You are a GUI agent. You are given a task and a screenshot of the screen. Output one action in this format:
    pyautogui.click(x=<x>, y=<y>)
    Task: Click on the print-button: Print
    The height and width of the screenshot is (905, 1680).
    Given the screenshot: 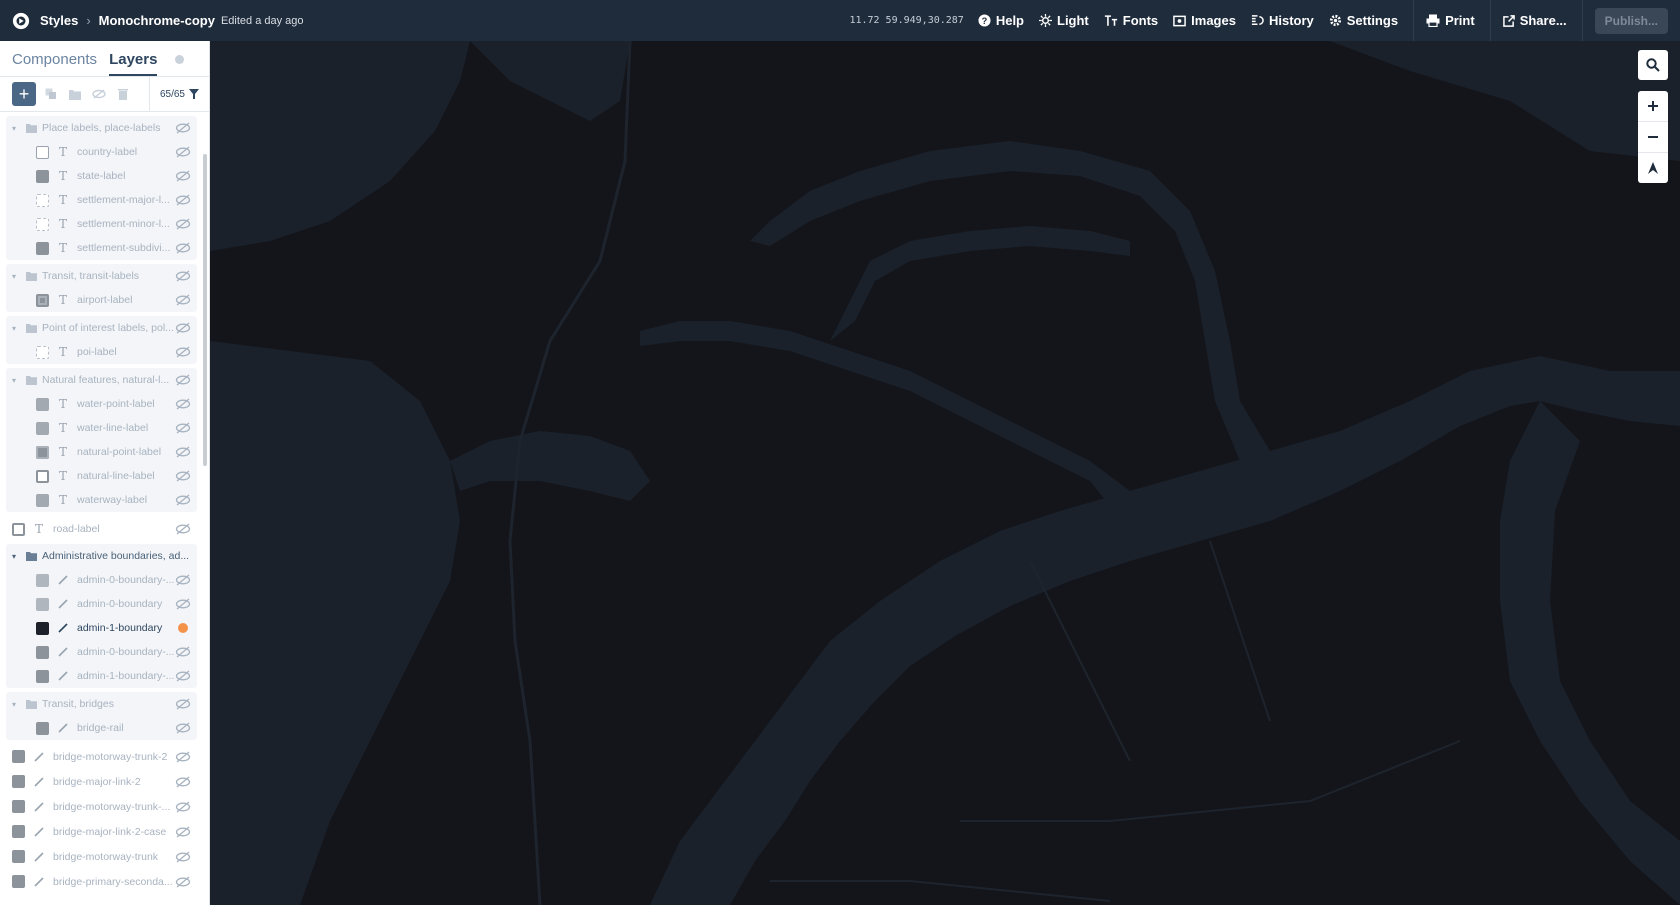 What is the action you would take?
    pyautogui.click(x=1450, y=20)
    